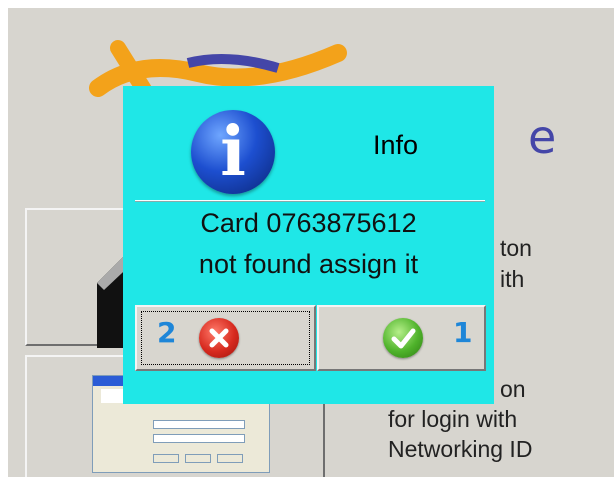 This screenshot has width=614, height=477. What do you see at coordinates (453, 419) in the screenshot?
I see `background-button-2-text-line-2: for login with` at bounding box center [453, 419].